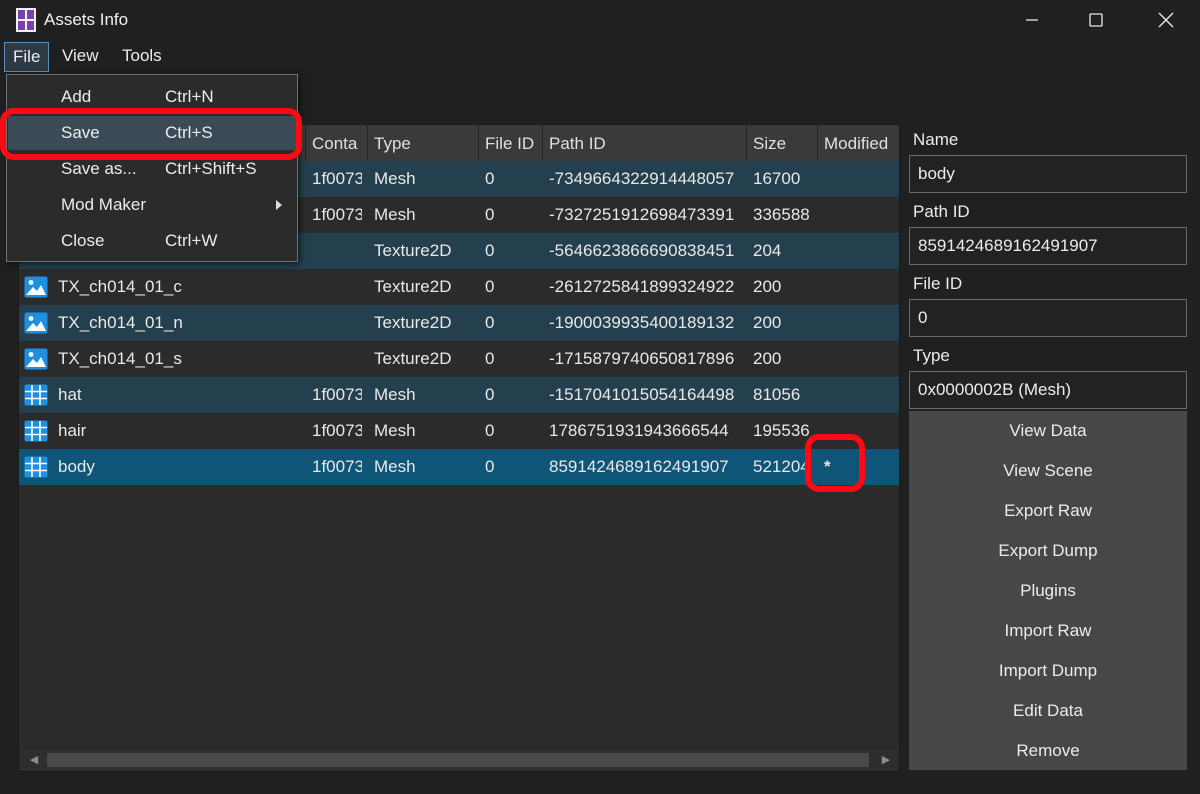  Describe the element at coordinates (72, 430) in the screenshot. I see `cell-name: hair` at that location.